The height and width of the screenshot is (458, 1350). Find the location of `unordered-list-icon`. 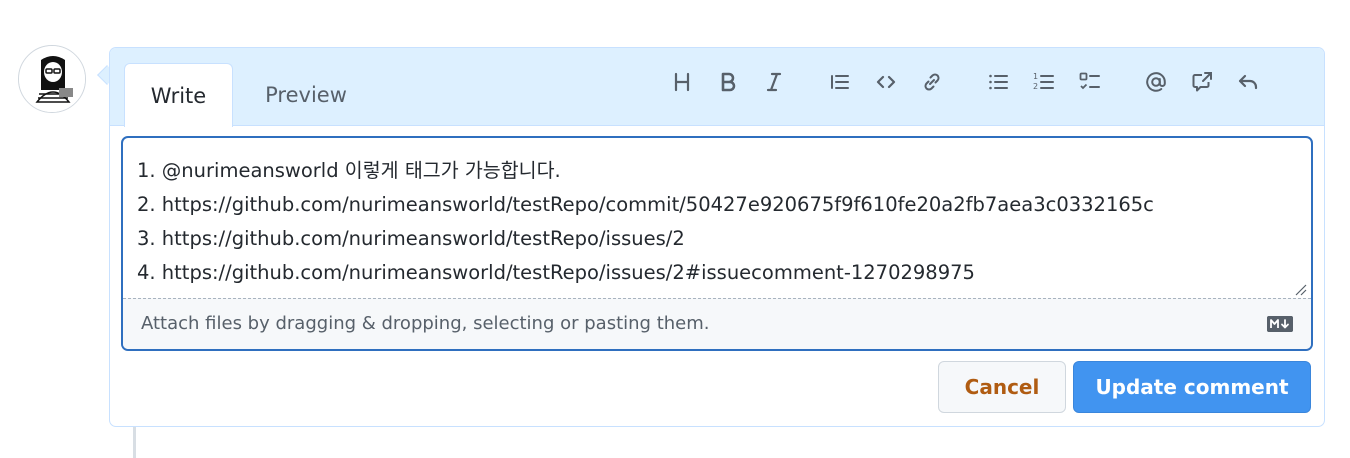

unordered-list-icon is located at coordinates (998, 82).